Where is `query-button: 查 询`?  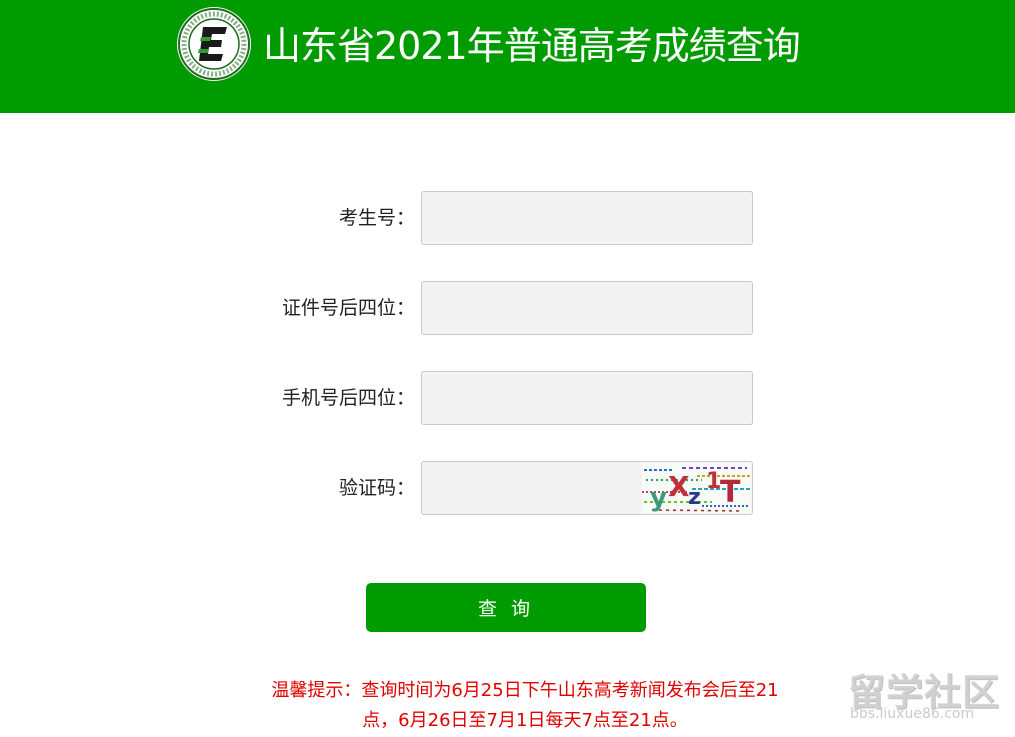 query-button: 查 询 is located at coordinates (506, 607).